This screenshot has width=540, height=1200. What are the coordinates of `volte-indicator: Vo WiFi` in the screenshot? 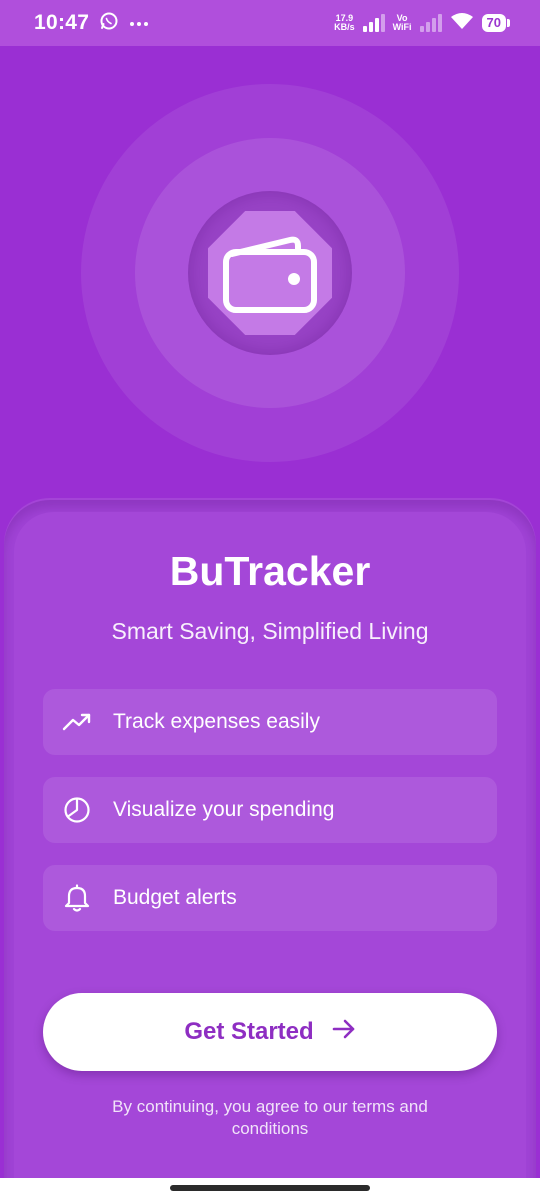 It's located at (402, 22).